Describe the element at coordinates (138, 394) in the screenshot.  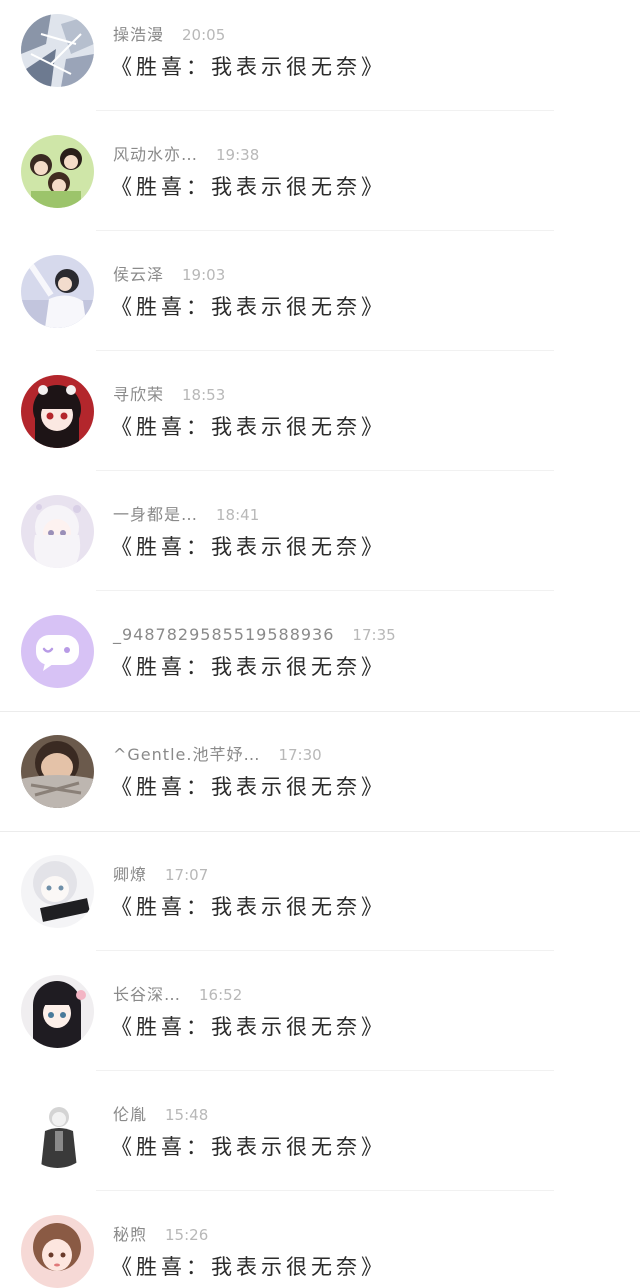
I see `username: 寻欣荣` at that location.